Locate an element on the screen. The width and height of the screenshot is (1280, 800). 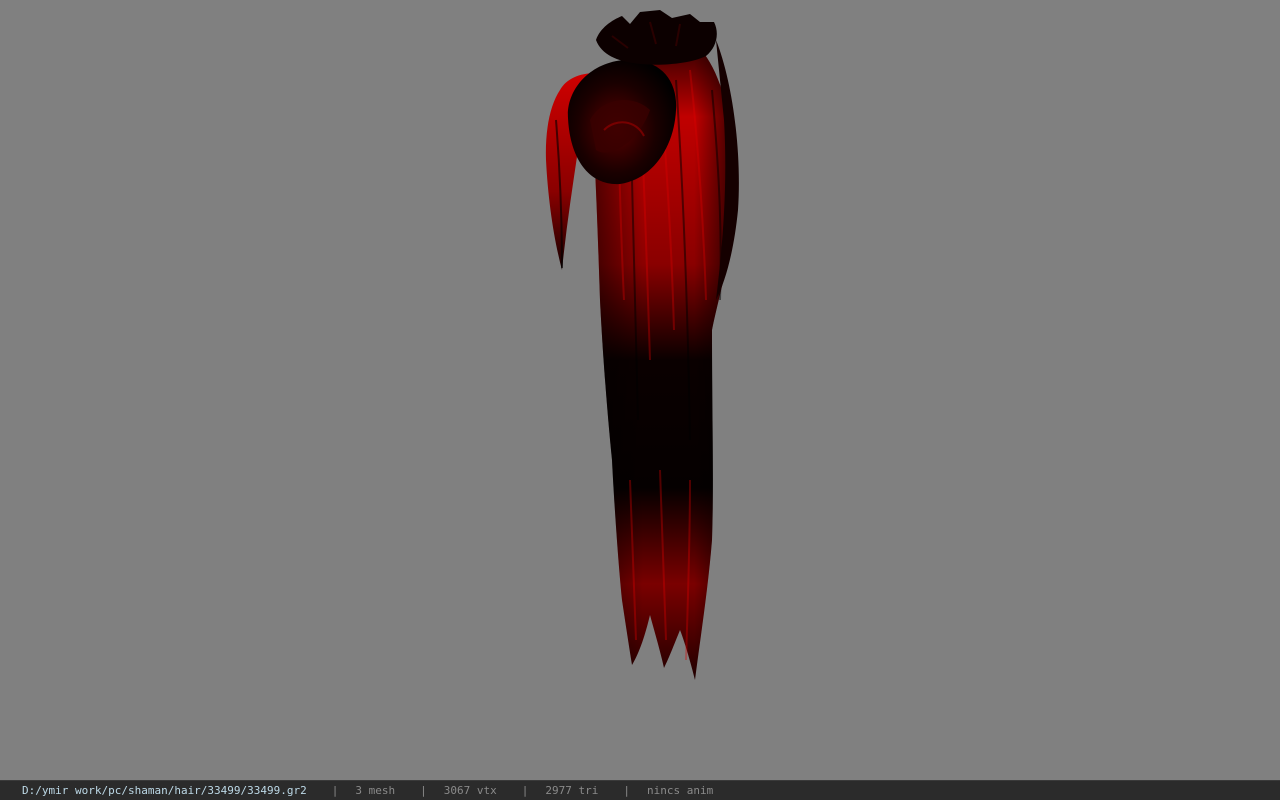
anim-status-label: nincs anim is located at coordinates (680, 790).